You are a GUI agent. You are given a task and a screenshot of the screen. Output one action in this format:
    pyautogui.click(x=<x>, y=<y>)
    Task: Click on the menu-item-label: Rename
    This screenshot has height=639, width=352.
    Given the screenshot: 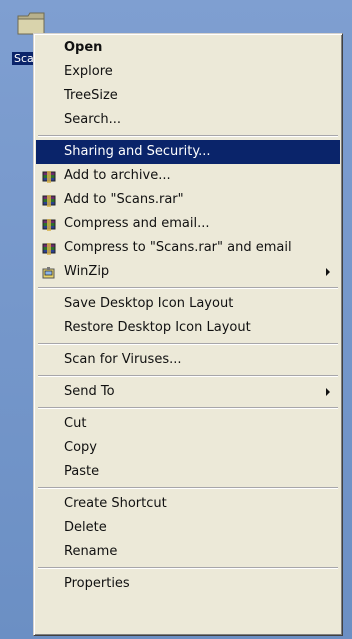 What is the action you would take?
    pyautogui.click(x=91, y=551)
    